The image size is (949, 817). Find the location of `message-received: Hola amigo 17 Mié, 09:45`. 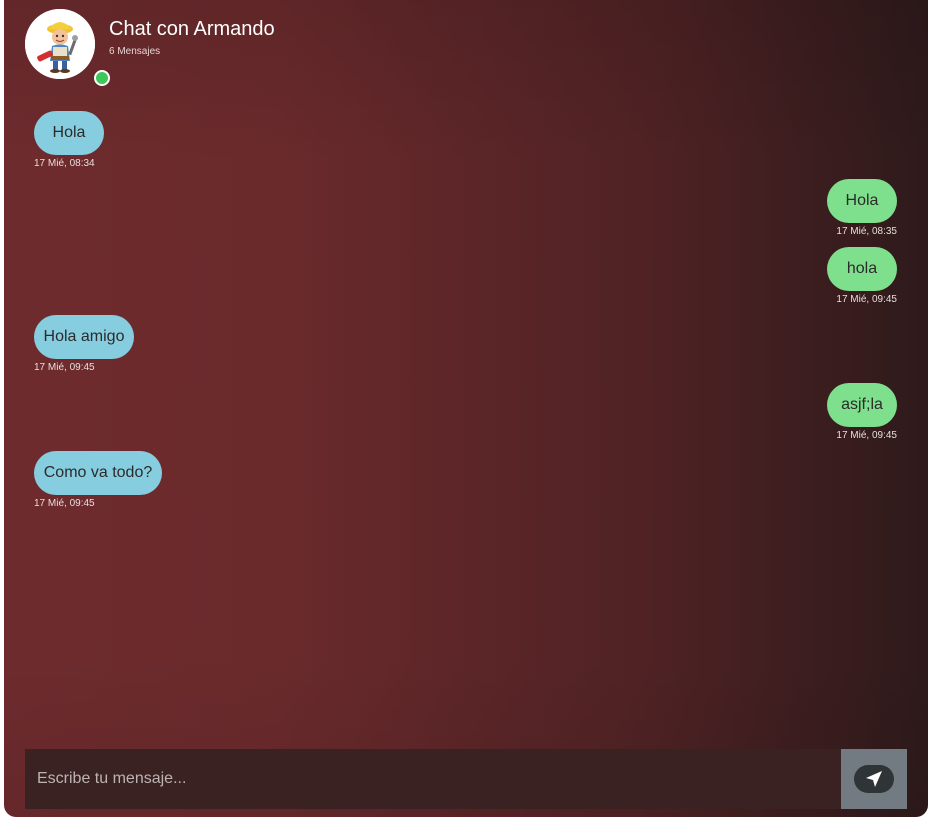

message-received: Hola amigo 17 Mié, 09:45 is located at coordinates (84, 344).